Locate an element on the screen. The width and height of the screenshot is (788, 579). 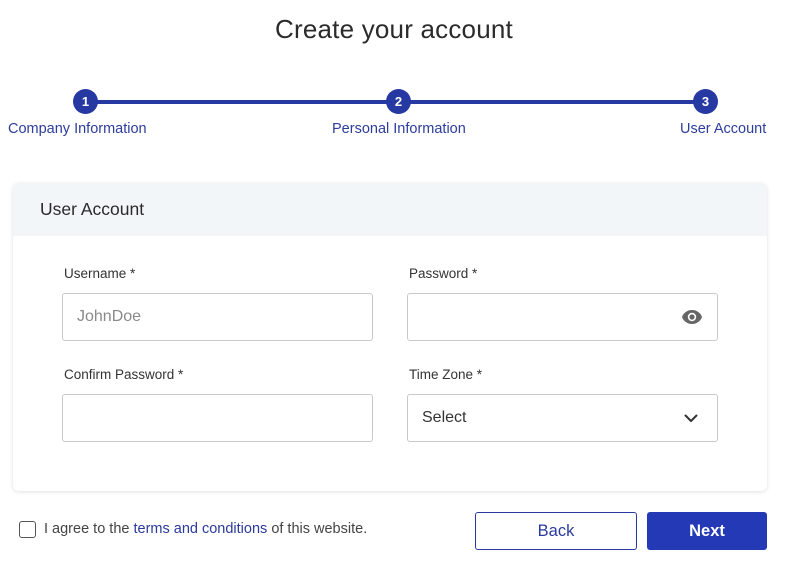
password-field is located at coordinates (562, 317).